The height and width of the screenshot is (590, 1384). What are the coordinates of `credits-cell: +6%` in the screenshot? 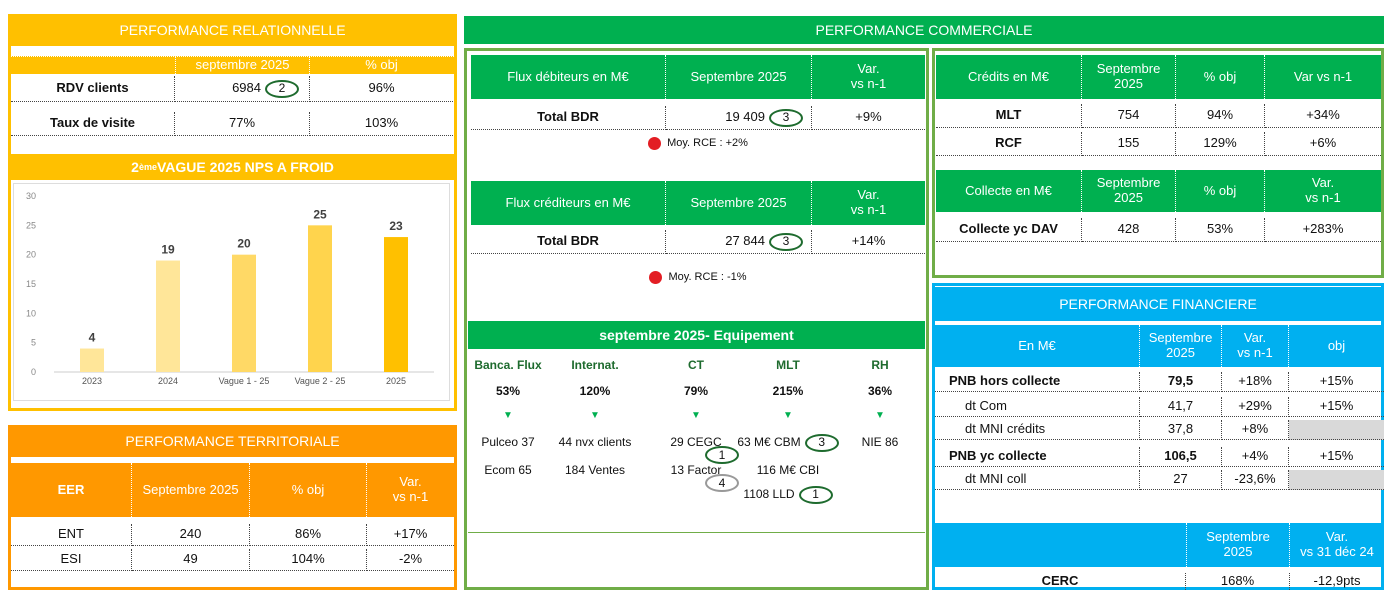 It's located at (1323, 144).